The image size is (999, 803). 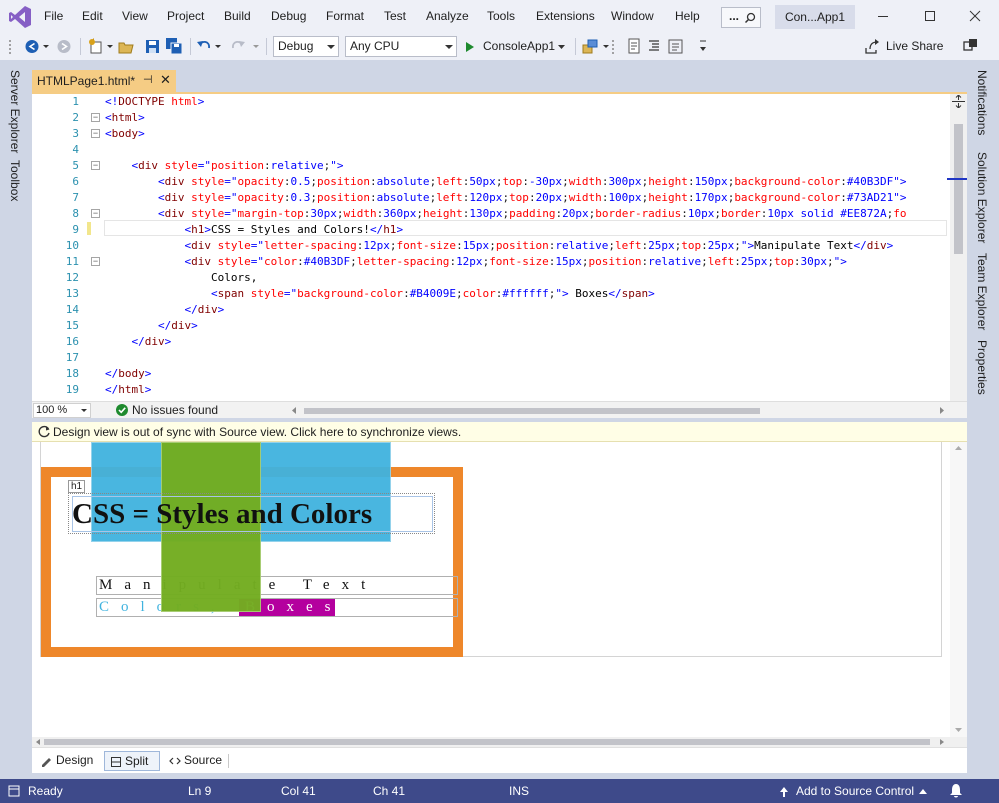 What do you see at coordinates (15, 111) in the screenshot?
I see `server-explorer-tab: Server Explorer` at bounding box center [15, 111].